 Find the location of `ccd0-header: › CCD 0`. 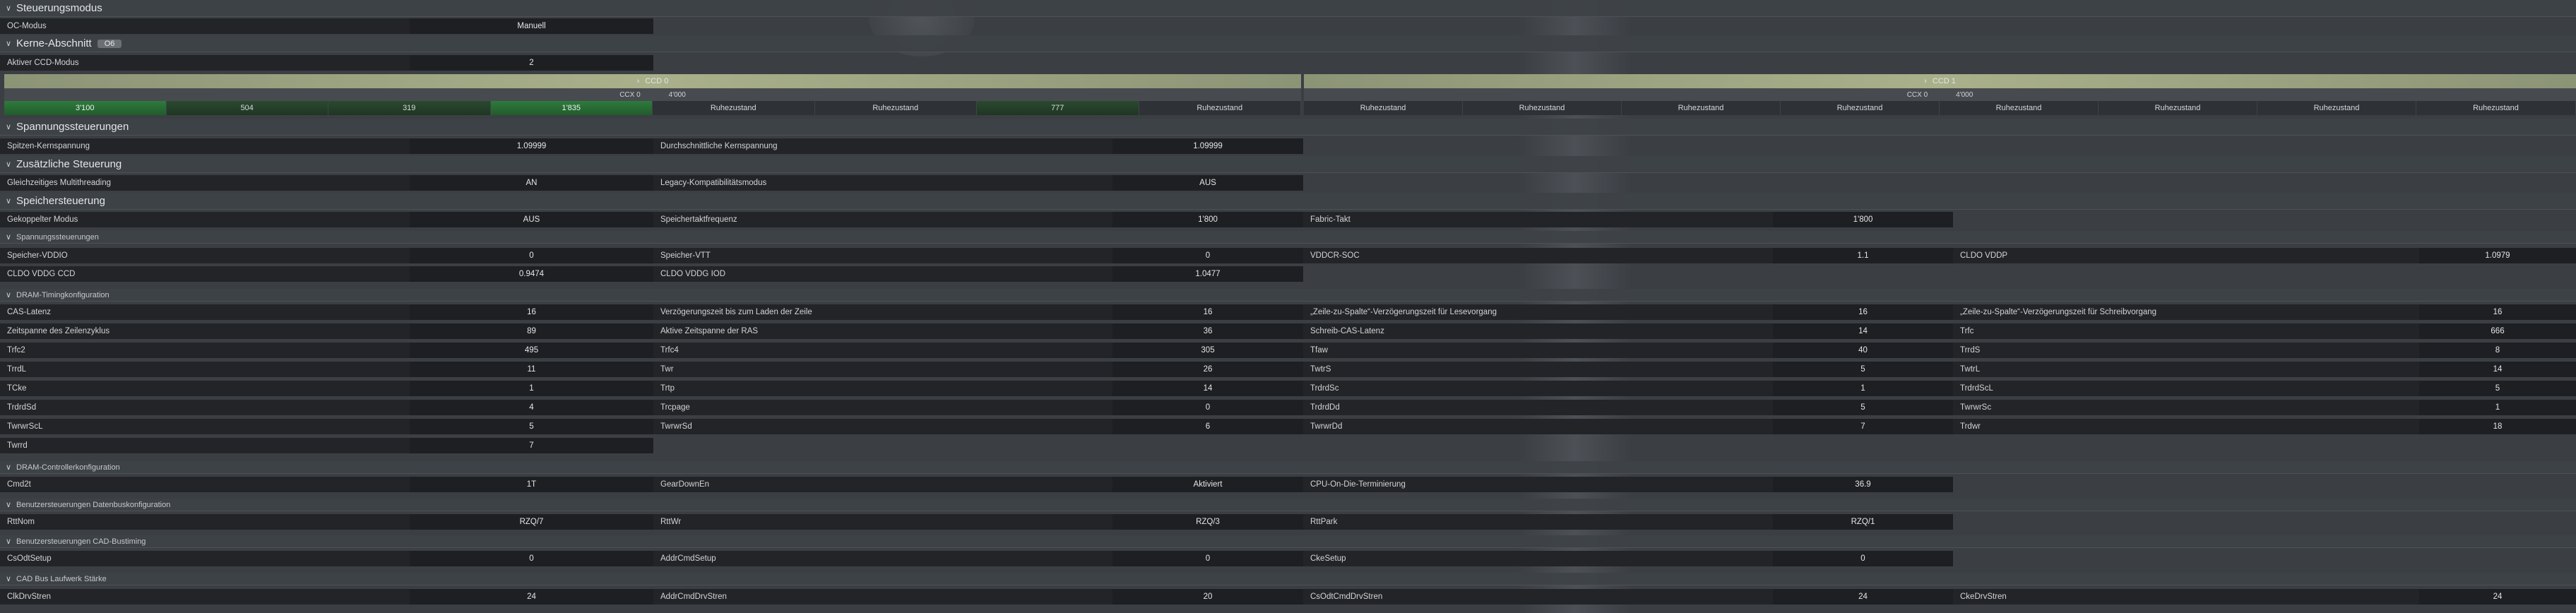

ccd0-header: › CCD 0 is located at coordinates (652, 81).